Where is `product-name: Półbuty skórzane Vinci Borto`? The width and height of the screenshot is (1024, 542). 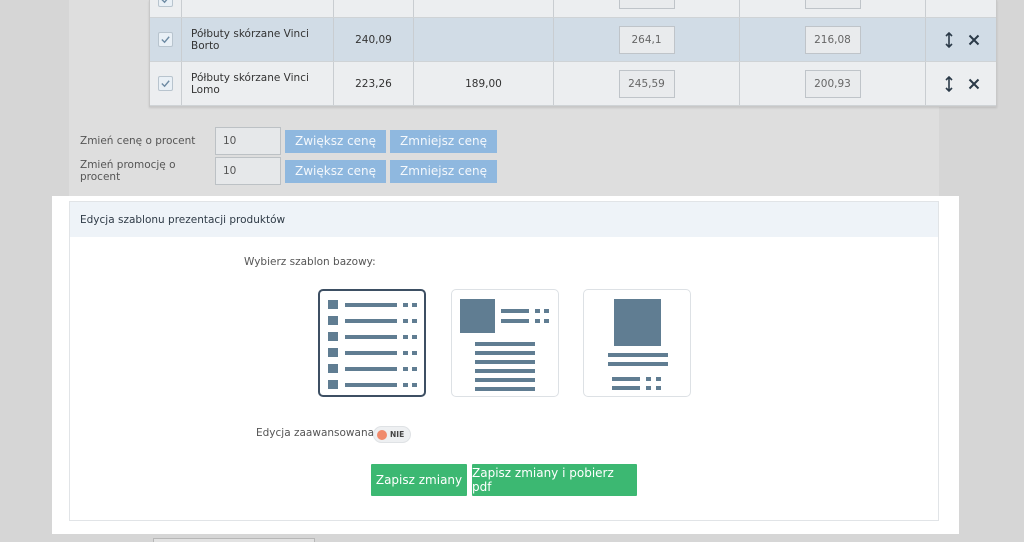
product-name: Półbuty skórzane Vinci Borto is located at coordinates (258, 39).